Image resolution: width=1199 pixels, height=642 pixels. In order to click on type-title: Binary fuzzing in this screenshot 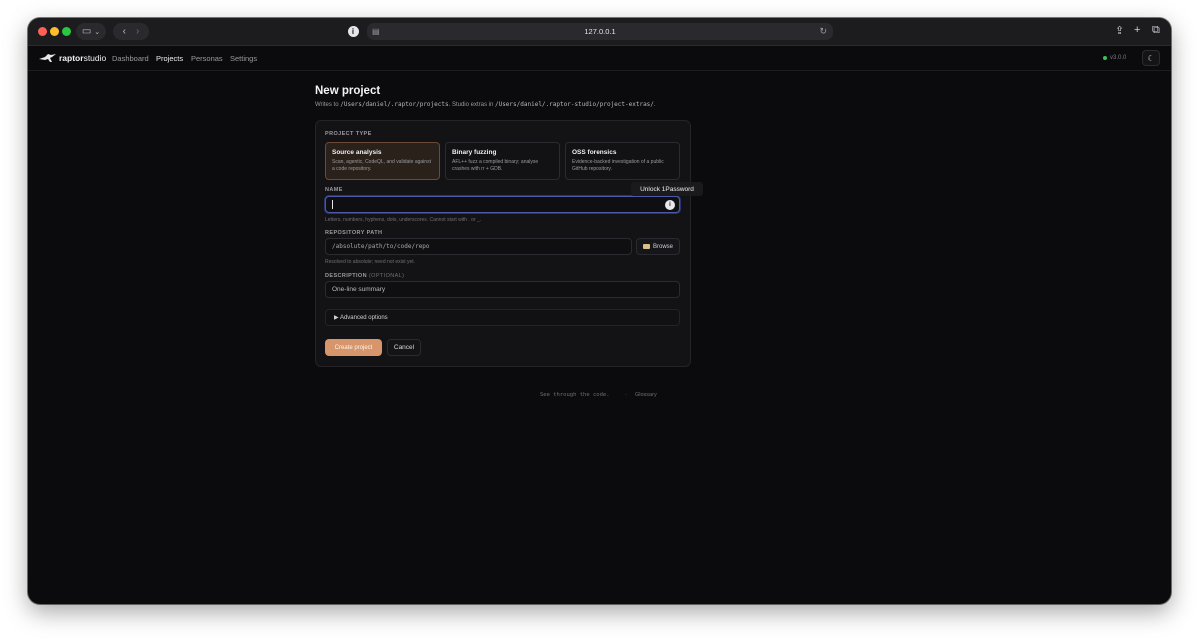, I will do `click(474, 152)`.